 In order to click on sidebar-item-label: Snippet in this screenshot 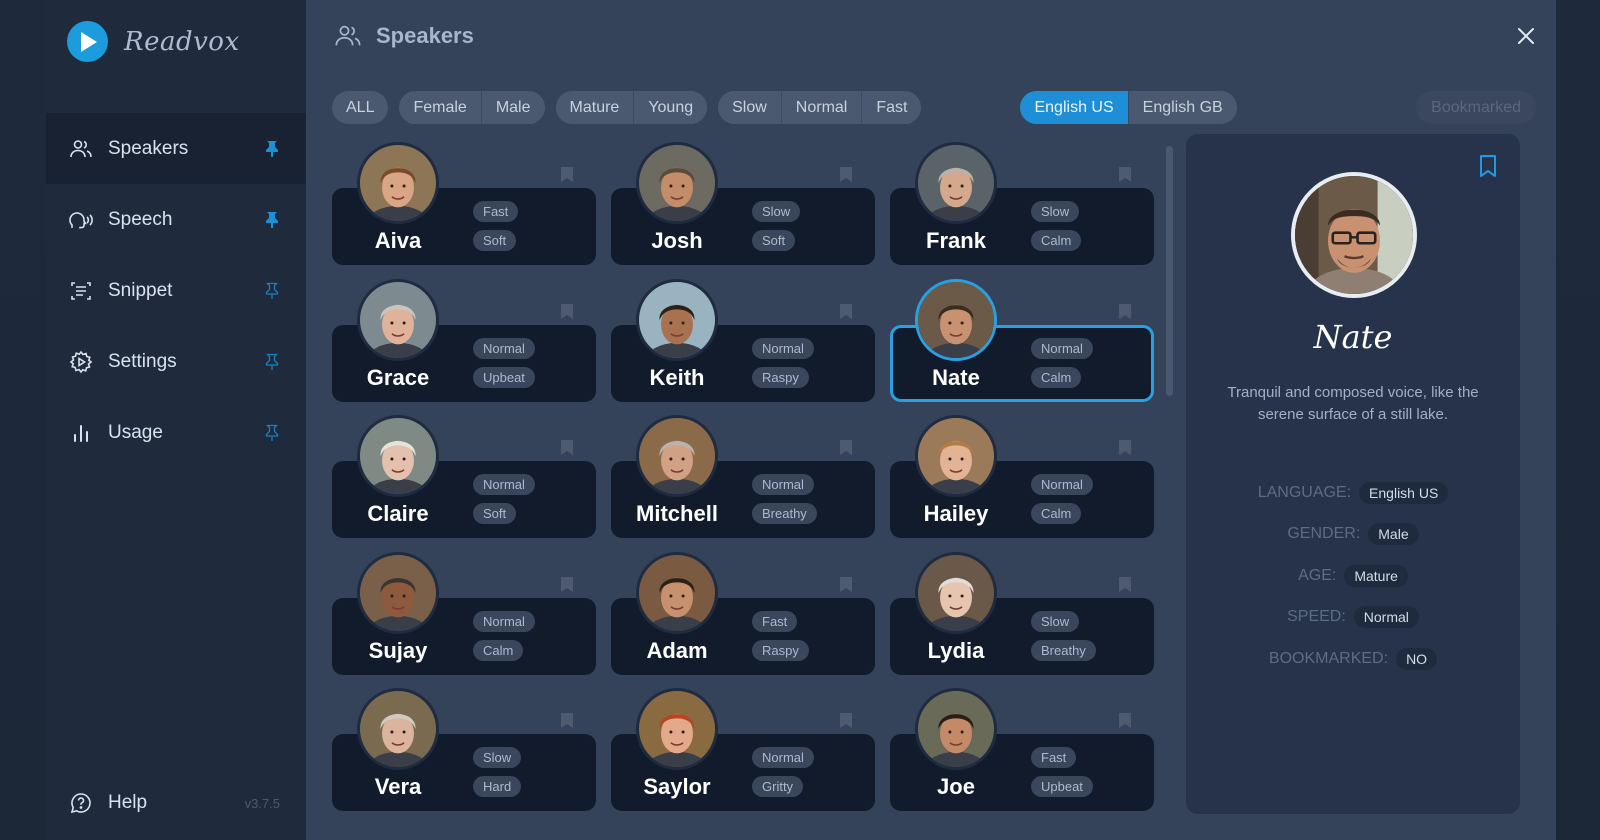, I will do `click(140, 290)`.